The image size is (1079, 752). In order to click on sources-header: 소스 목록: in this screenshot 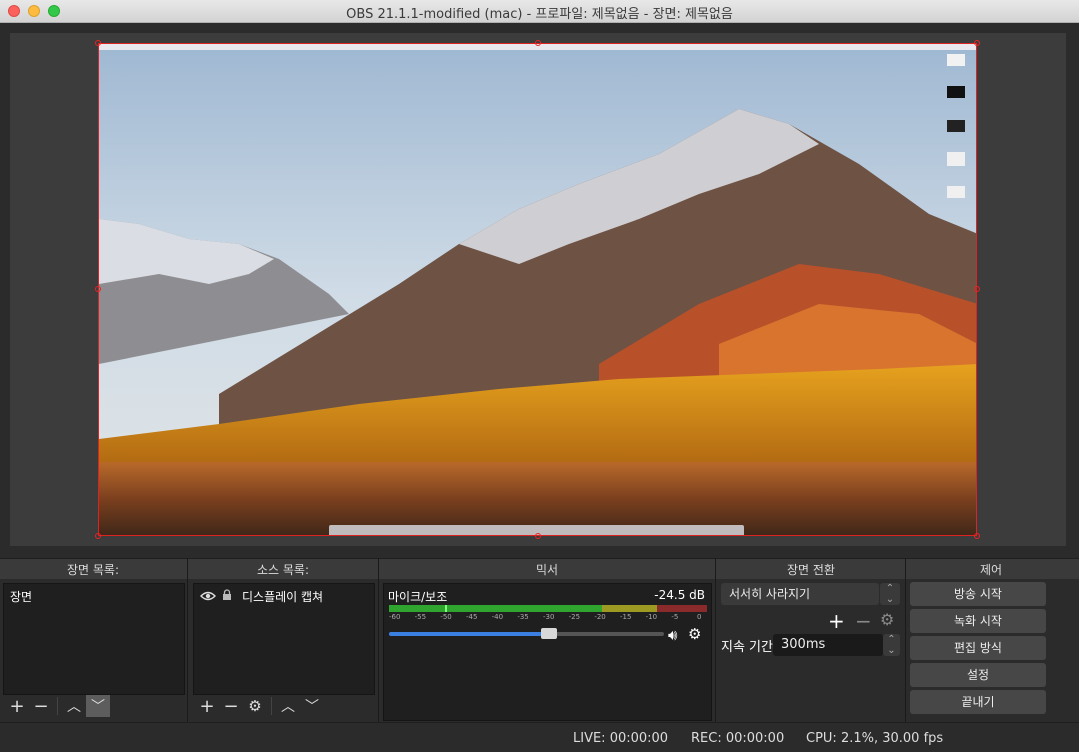, I will do `click(283, 570)`.